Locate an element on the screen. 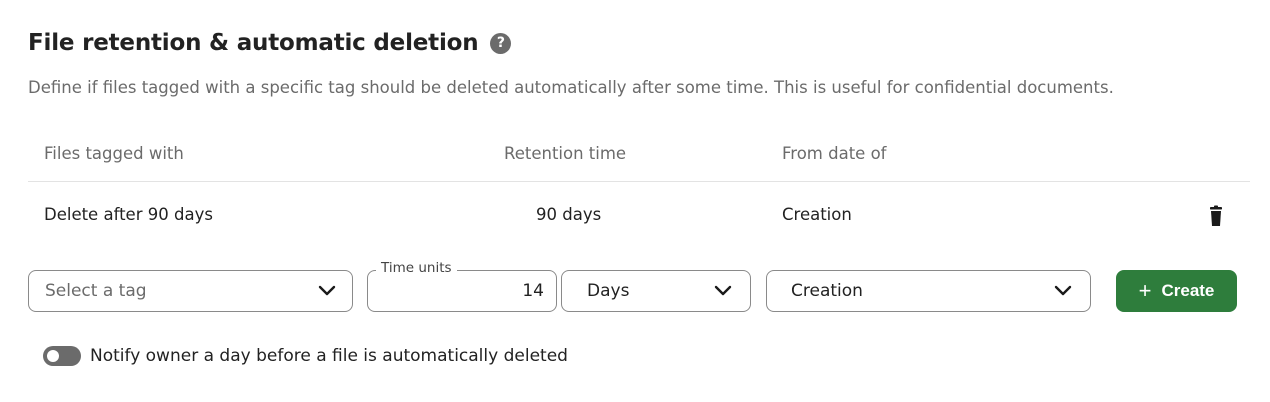  delete-rule-button is located at coordinates (1216, 216).